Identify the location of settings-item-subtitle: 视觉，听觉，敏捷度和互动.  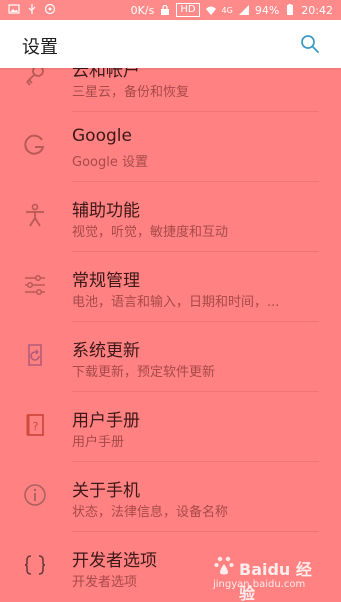
(150, 232).